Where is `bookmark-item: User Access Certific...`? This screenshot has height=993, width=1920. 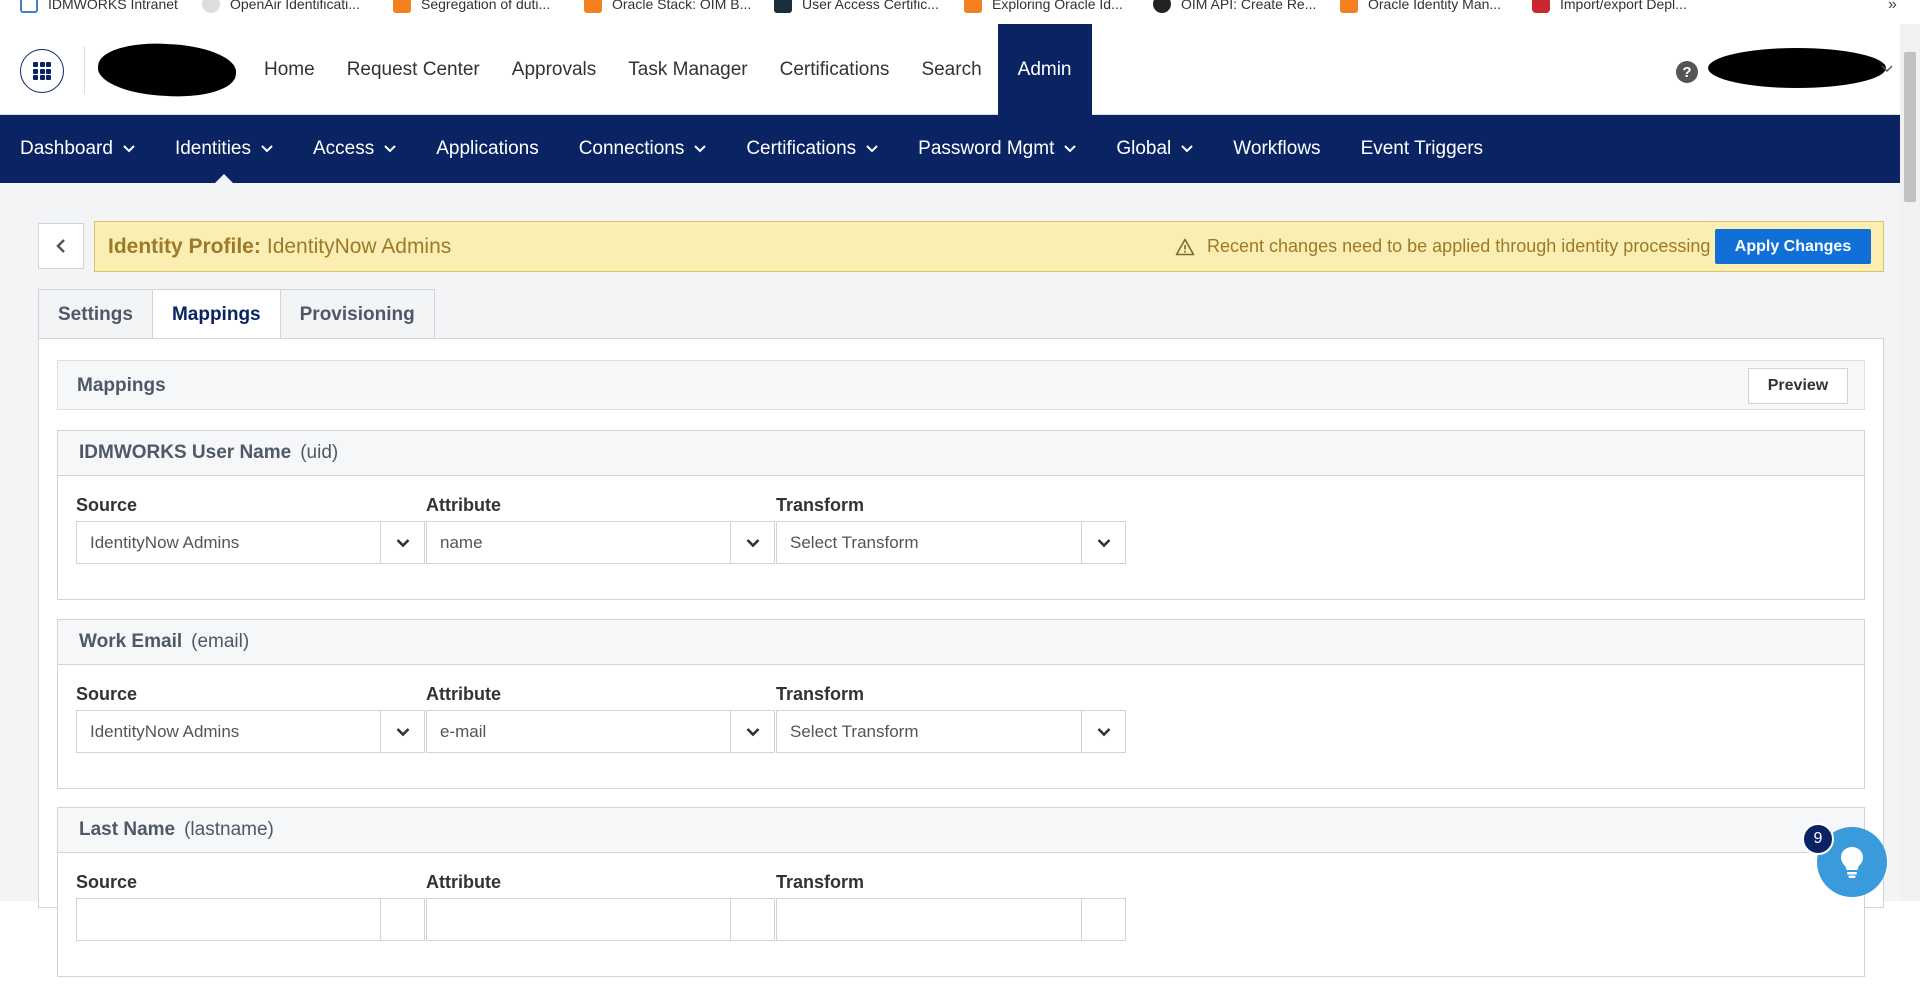
bookmark-item: User Access Certific... is located at coordinates (856, 6).